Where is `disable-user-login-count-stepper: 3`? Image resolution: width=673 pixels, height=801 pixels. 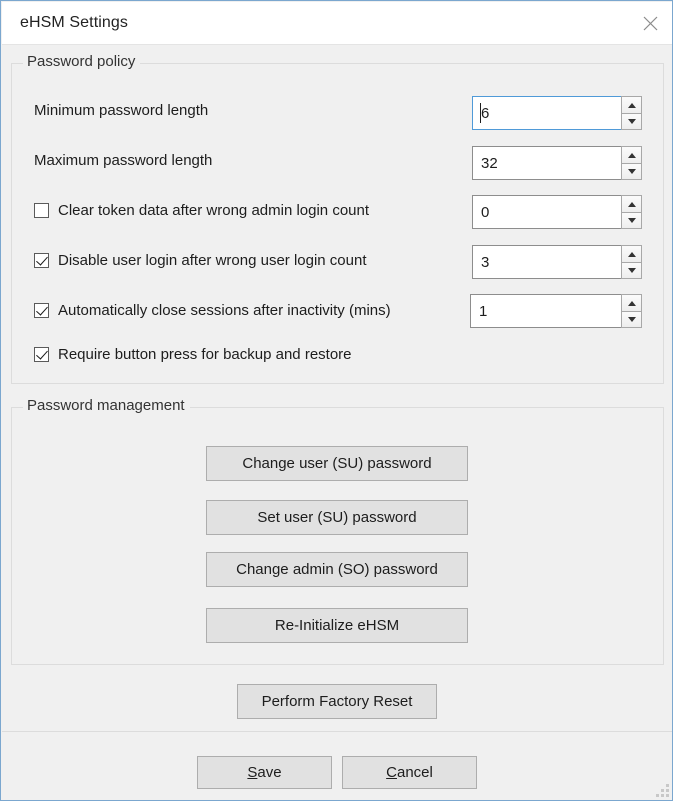 disable-user-login-count-stepper: 3 is located at coordinates (557, 262).